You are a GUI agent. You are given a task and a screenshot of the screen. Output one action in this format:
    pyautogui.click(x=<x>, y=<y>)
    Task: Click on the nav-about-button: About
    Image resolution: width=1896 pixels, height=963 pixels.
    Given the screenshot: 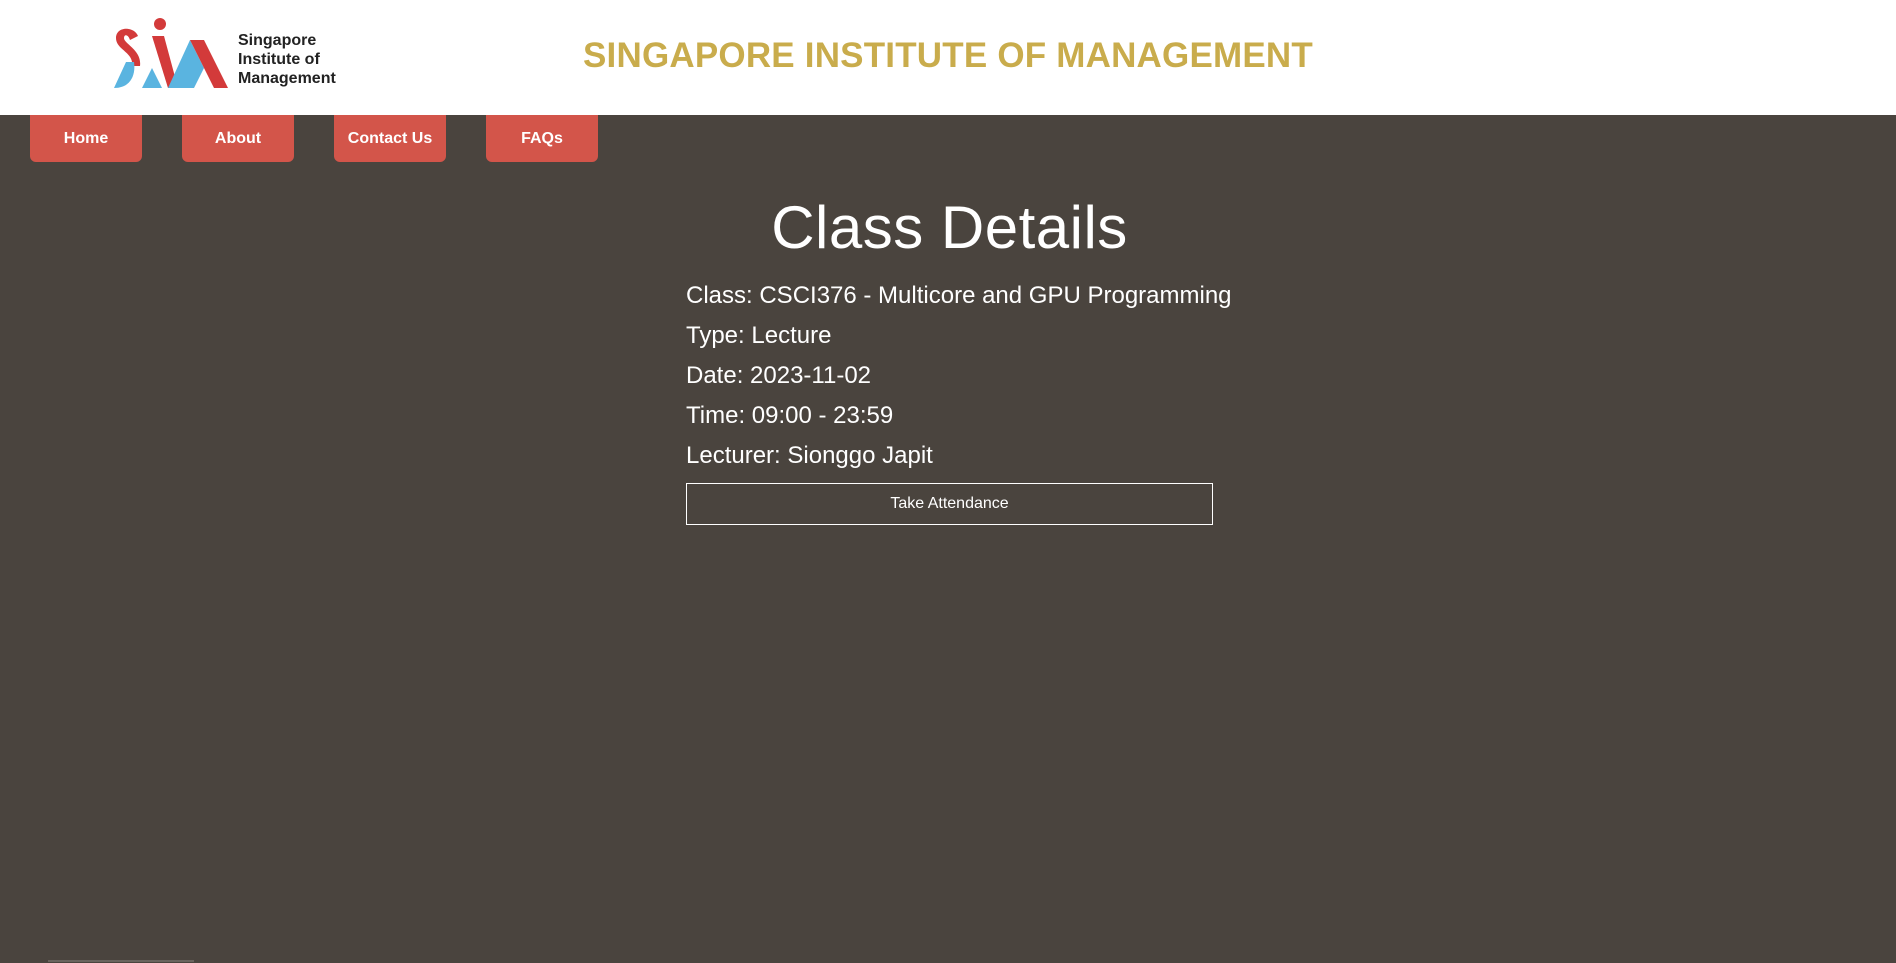 What is the action you would take?
    pyautogui.click(x=238, y=138)
    